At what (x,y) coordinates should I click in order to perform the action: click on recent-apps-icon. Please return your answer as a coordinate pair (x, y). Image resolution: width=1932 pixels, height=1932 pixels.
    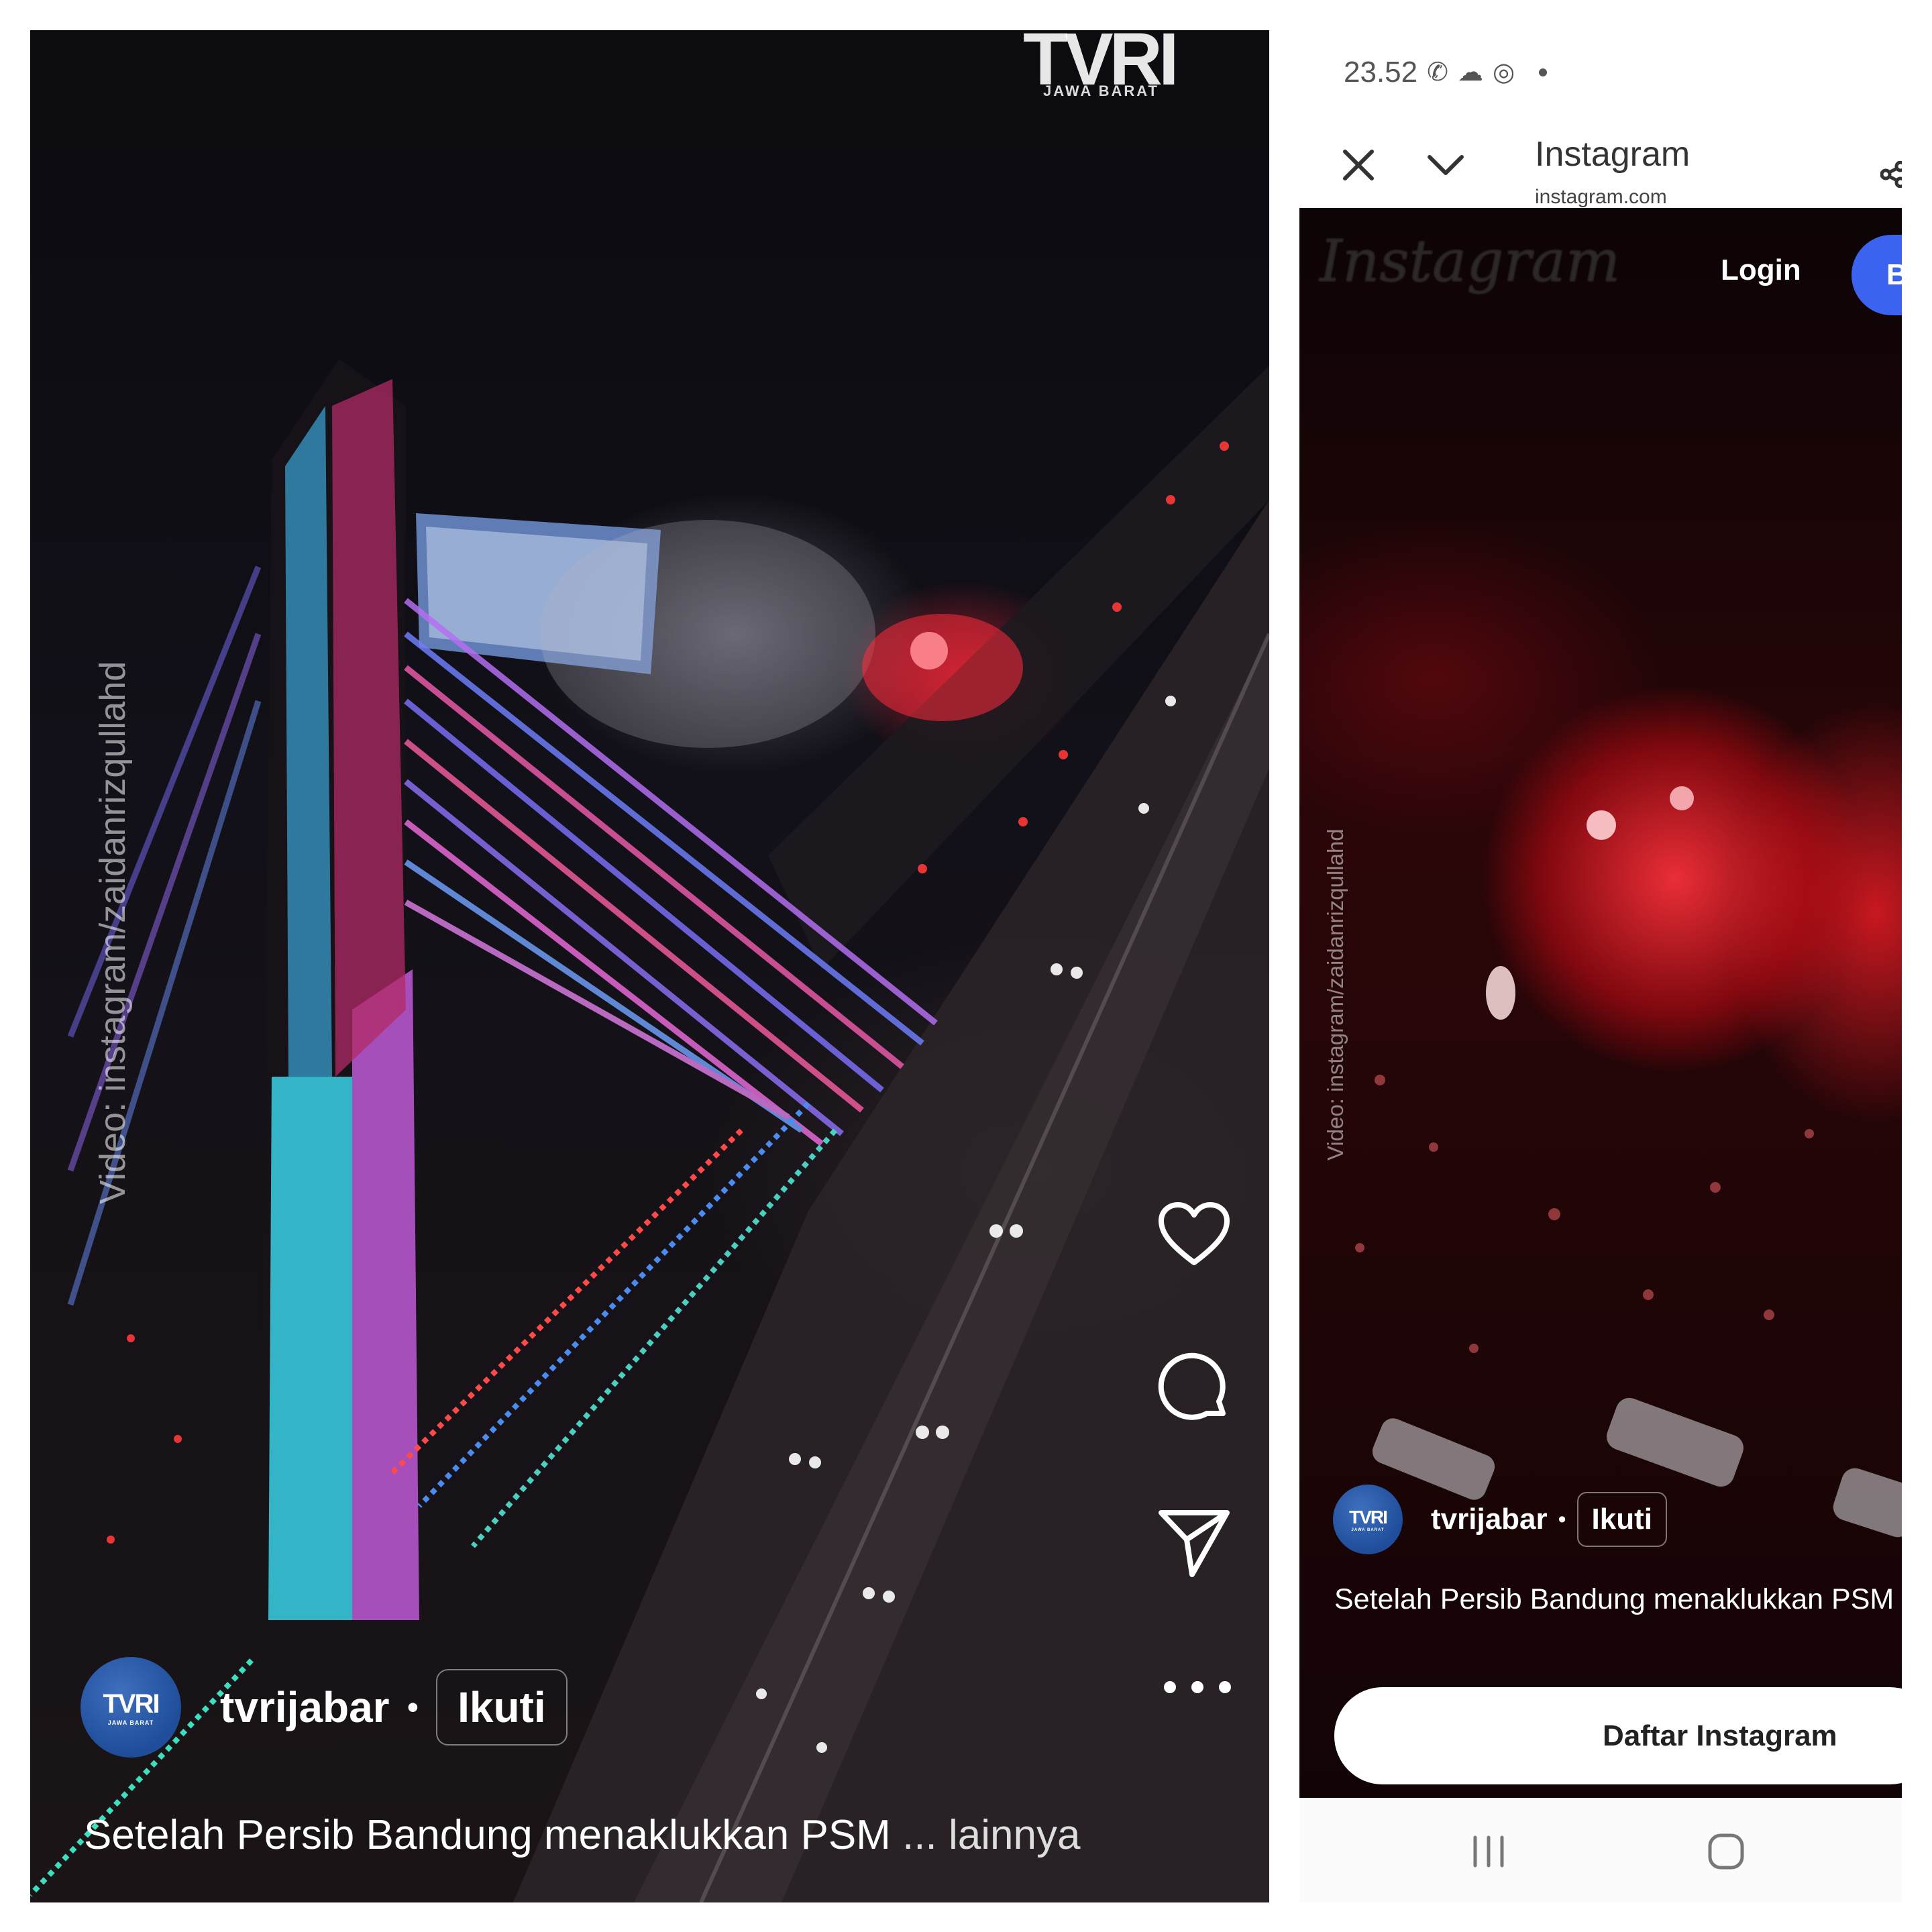
    Looking at the image, I should click on (1488, 1851).